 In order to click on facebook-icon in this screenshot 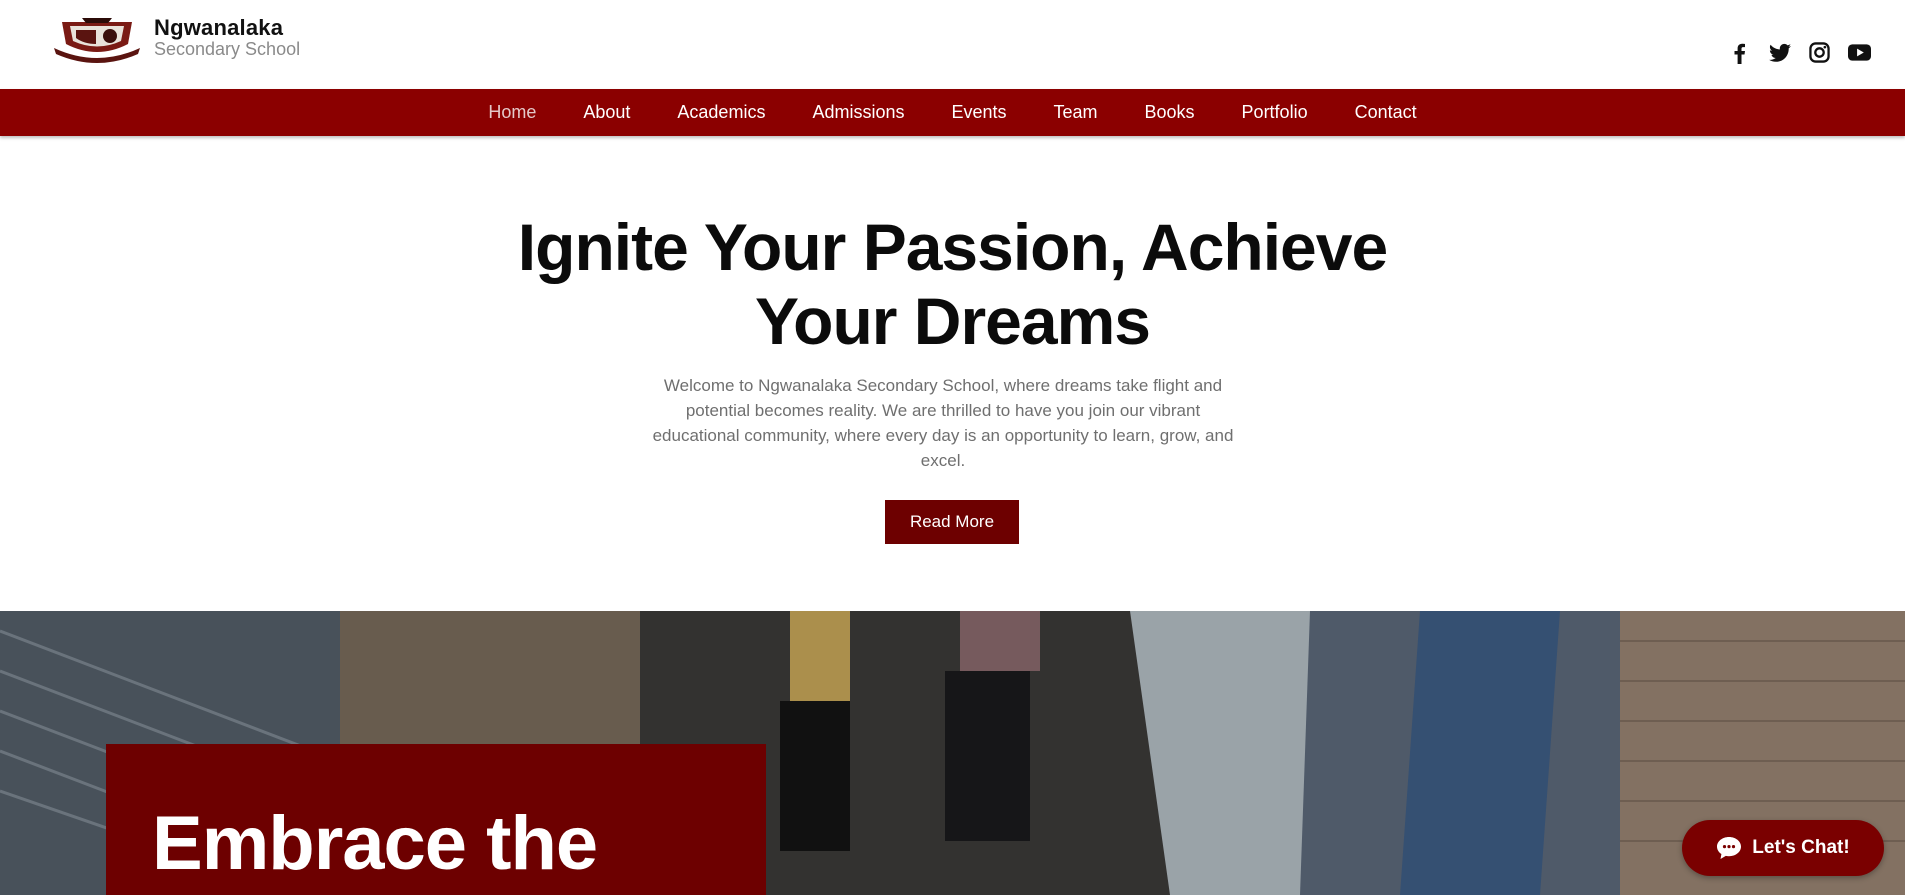, I will do `click(1739, 52)`.